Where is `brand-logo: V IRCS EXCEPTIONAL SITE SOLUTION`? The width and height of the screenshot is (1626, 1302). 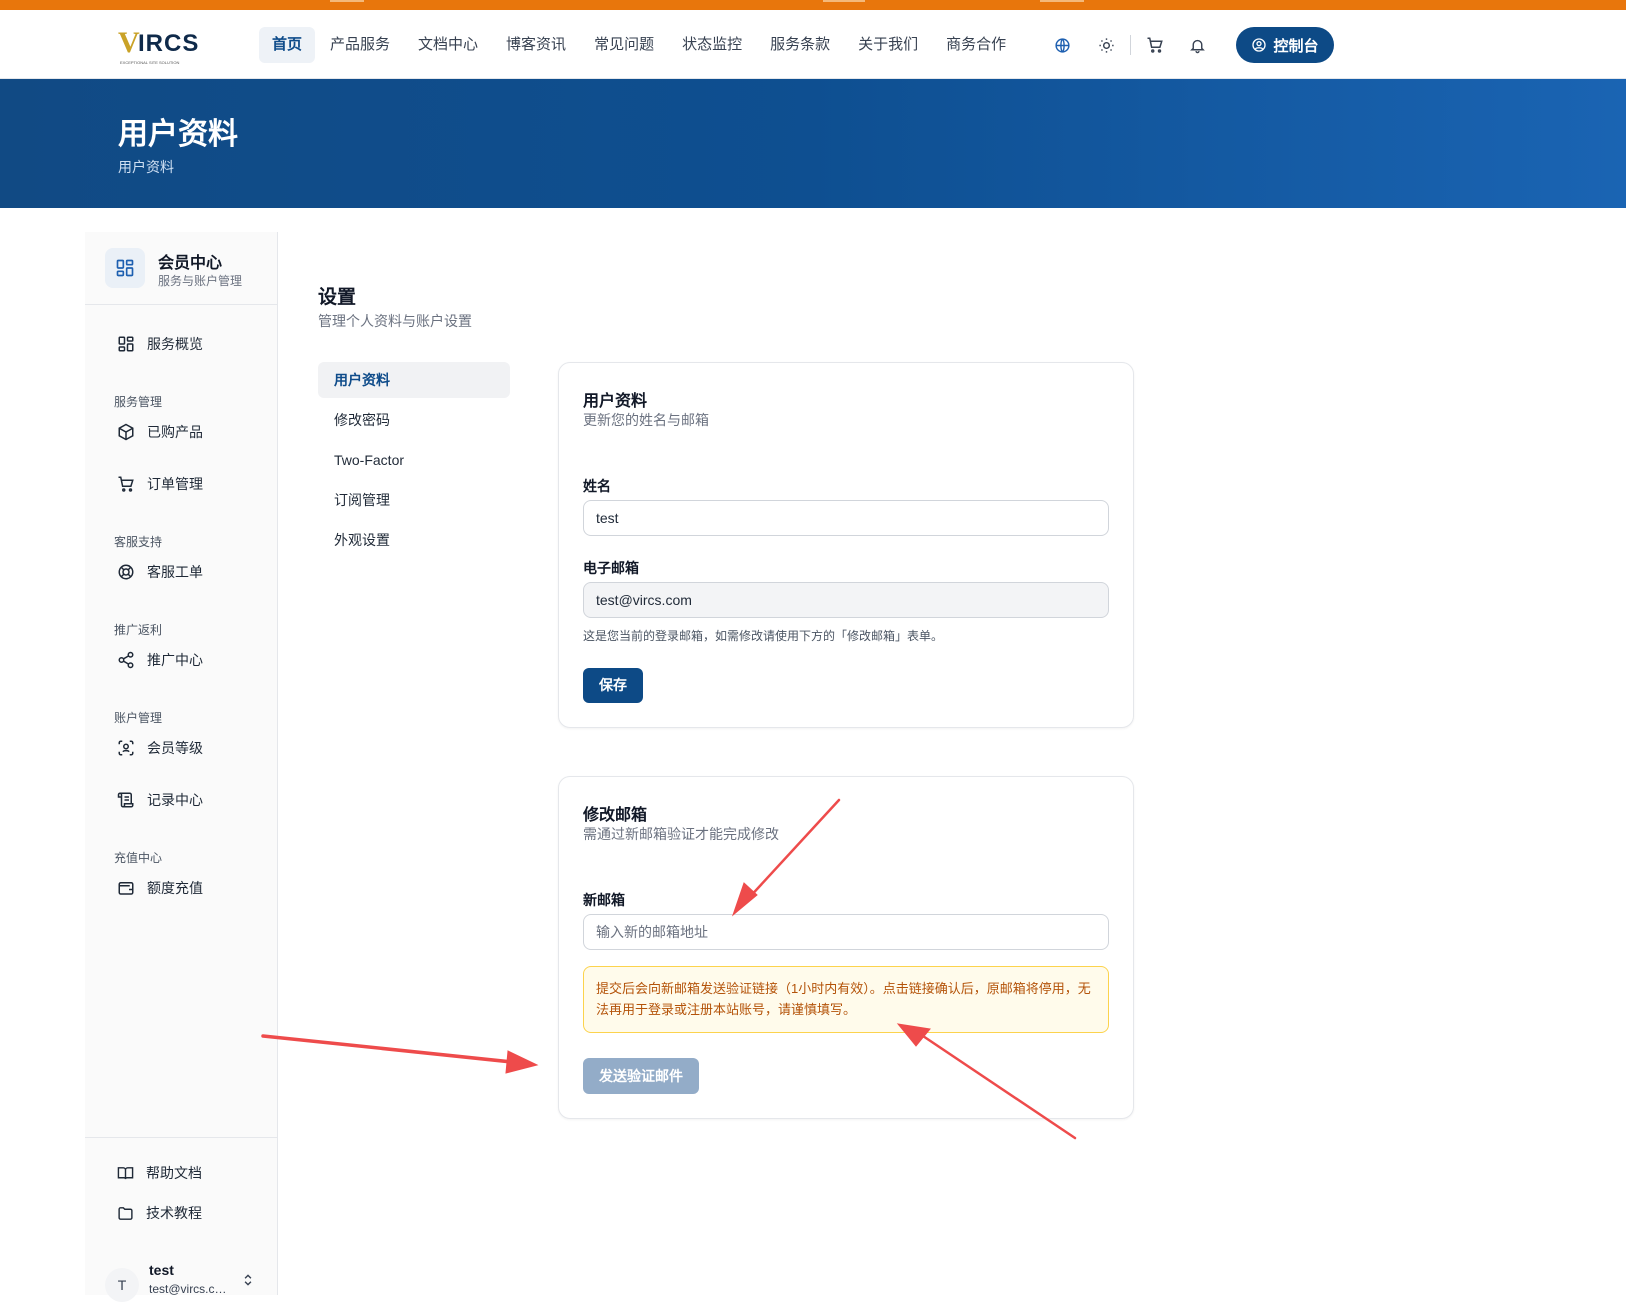 brand-logo: V IRCS EXCEPTIONAL SITE SOLUTION is located at coordinates (159, 45).